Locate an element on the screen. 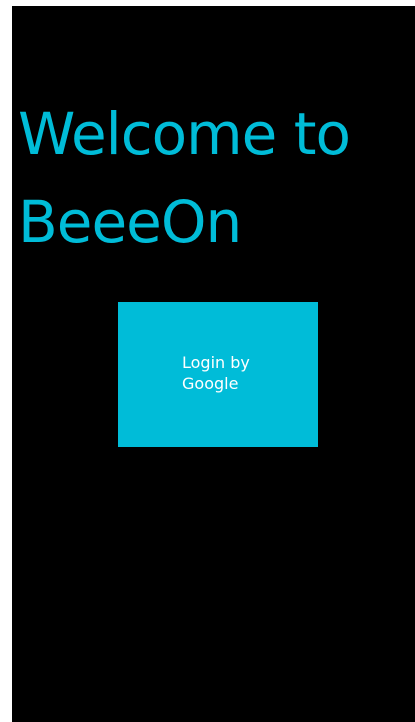 The image size is (415, 722). login-button-label: Login by Google is located at coordinates (216, 373).